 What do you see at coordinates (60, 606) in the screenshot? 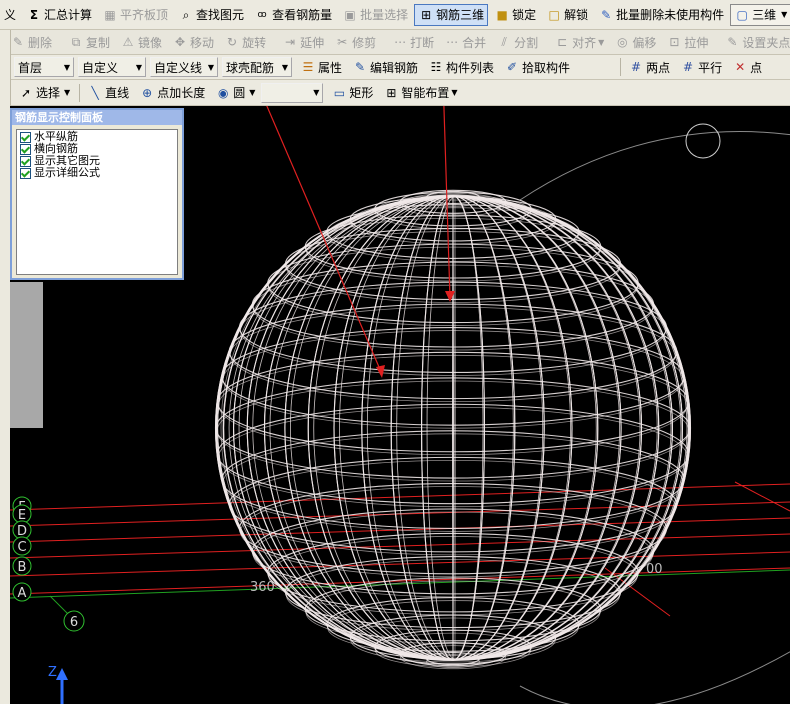
I see `grid-axis-leader` at bounding box center [60, 606].